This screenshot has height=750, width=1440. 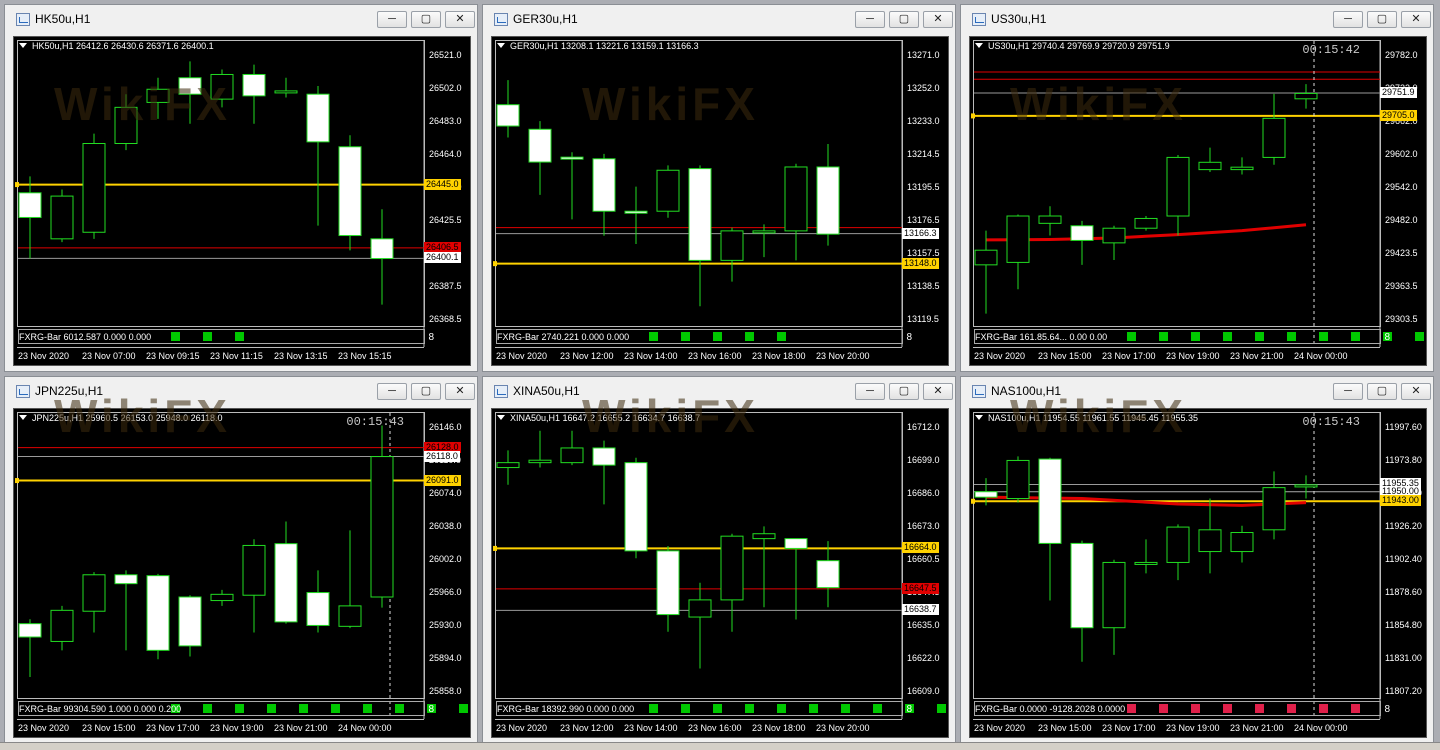 What do you see at coordinates (17, 185) in the screenshot?
I see `level-line-handle` at bounding box center [17, 185].